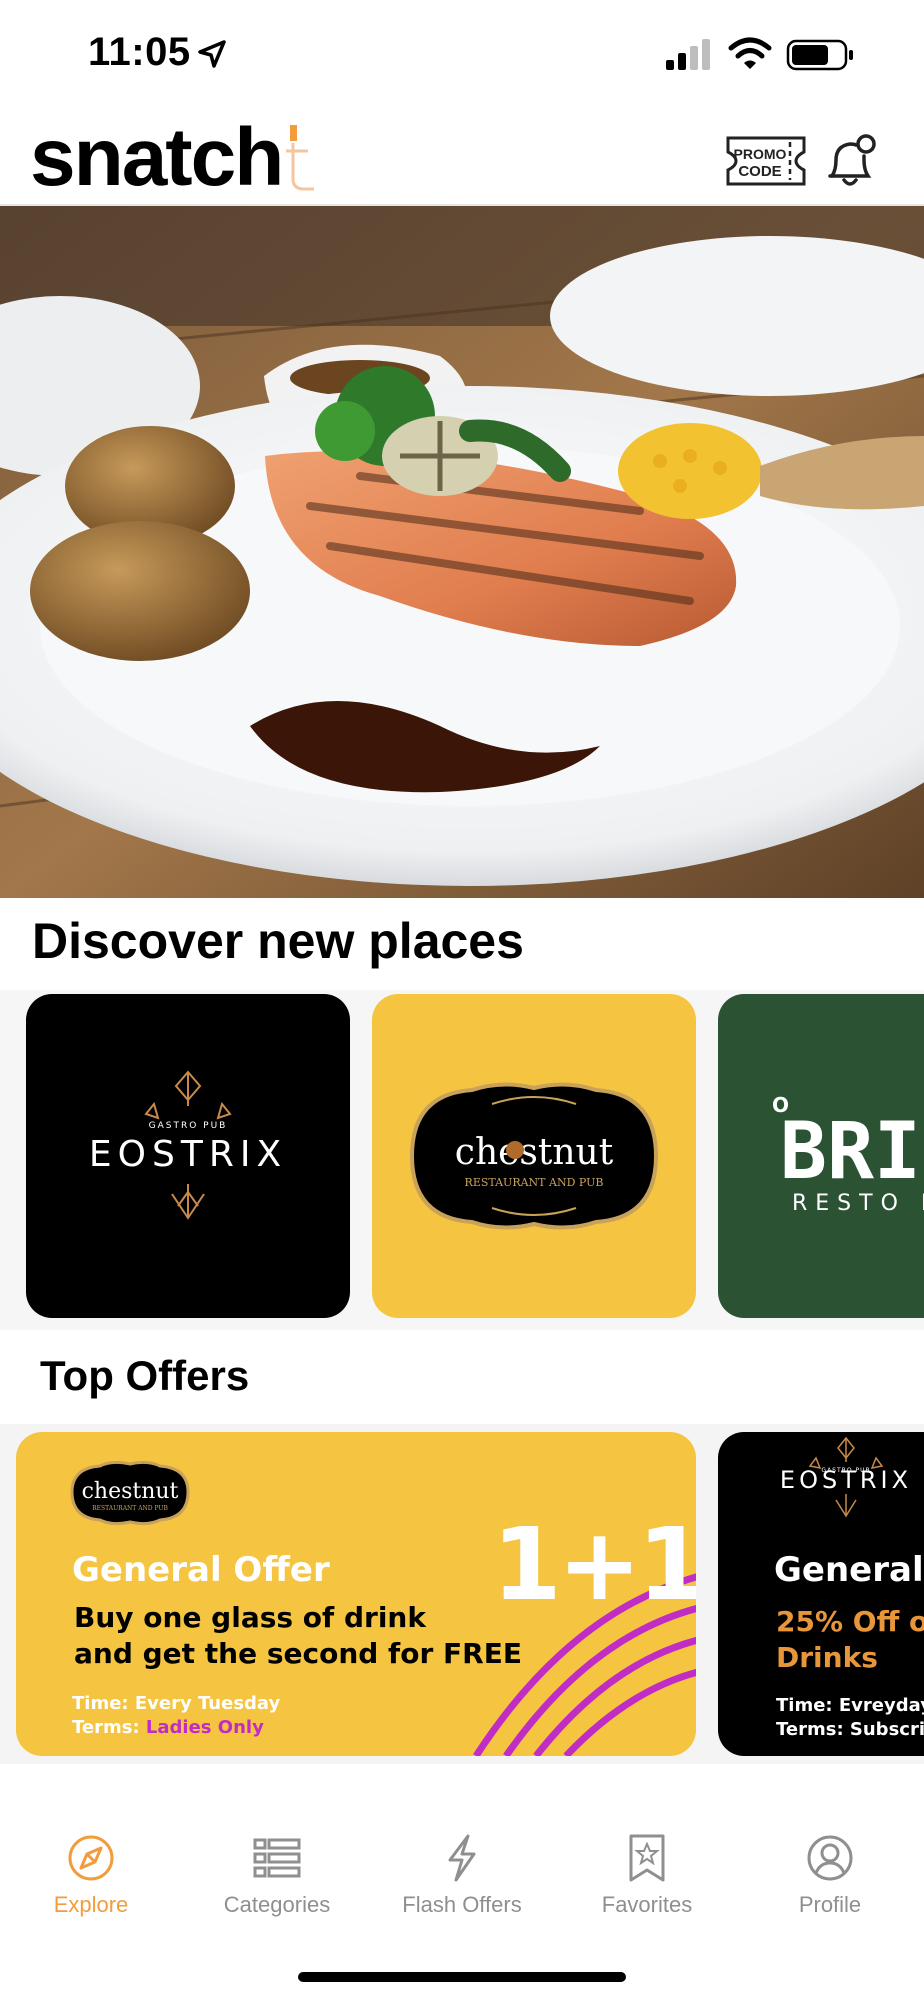 The width and height of the screenshot is (924, 2000). I want to click on offer-terms-label: Terms:, so click(109, 1727).